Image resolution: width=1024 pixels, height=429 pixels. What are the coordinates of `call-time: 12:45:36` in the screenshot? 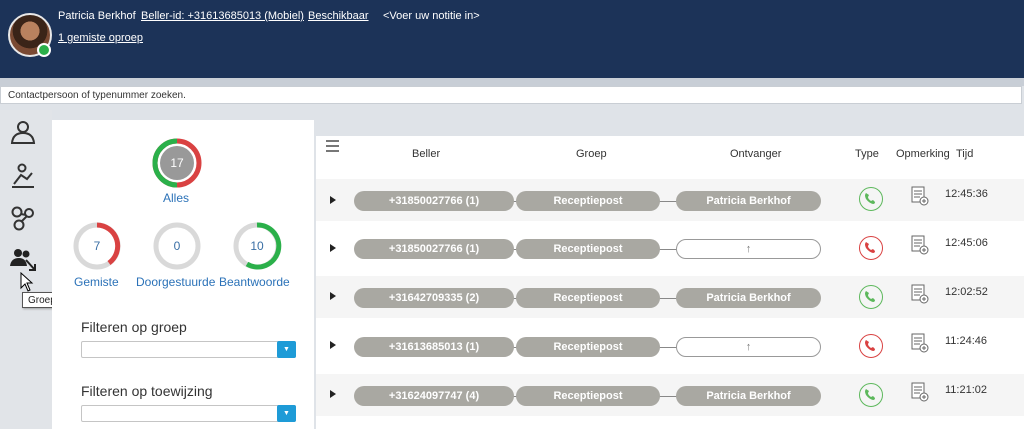 It's located at (966, 194).